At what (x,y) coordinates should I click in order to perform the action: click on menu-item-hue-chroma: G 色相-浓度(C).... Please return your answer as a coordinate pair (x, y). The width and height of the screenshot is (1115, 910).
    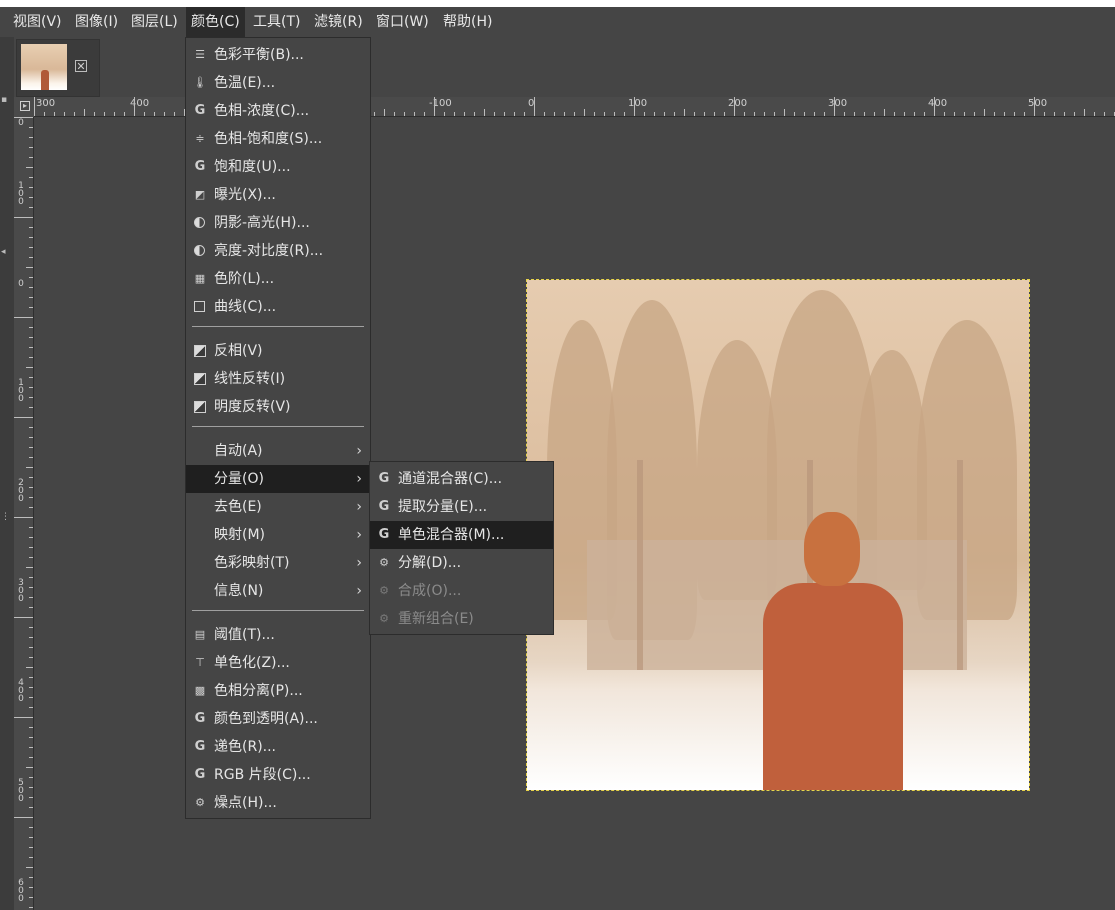
    Looking at the image, I should click on (278, 111).